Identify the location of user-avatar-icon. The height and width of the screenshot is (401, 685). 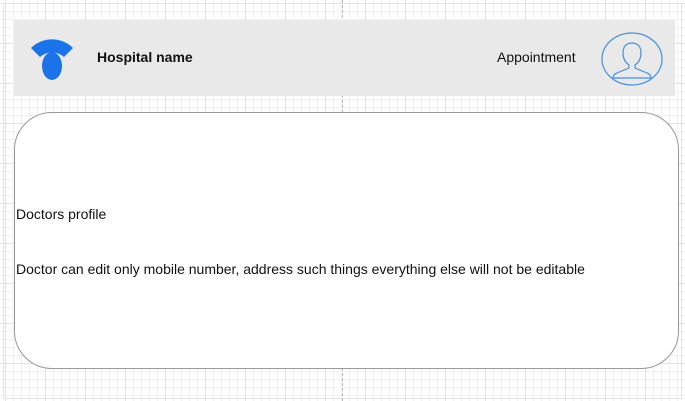
(632, 59).